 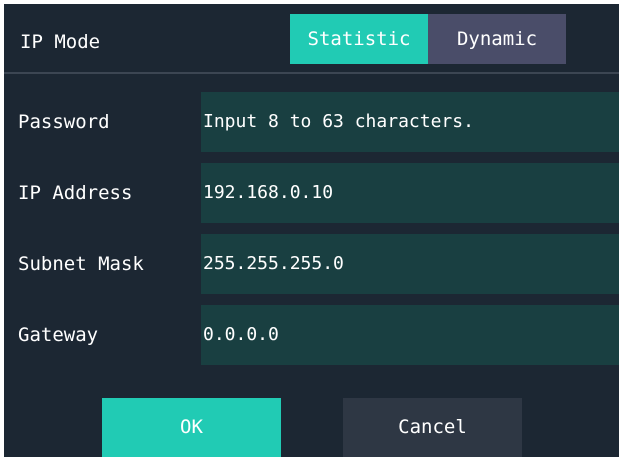 I want to click on gateway-label: Gateway, so click(x=58, y=335).